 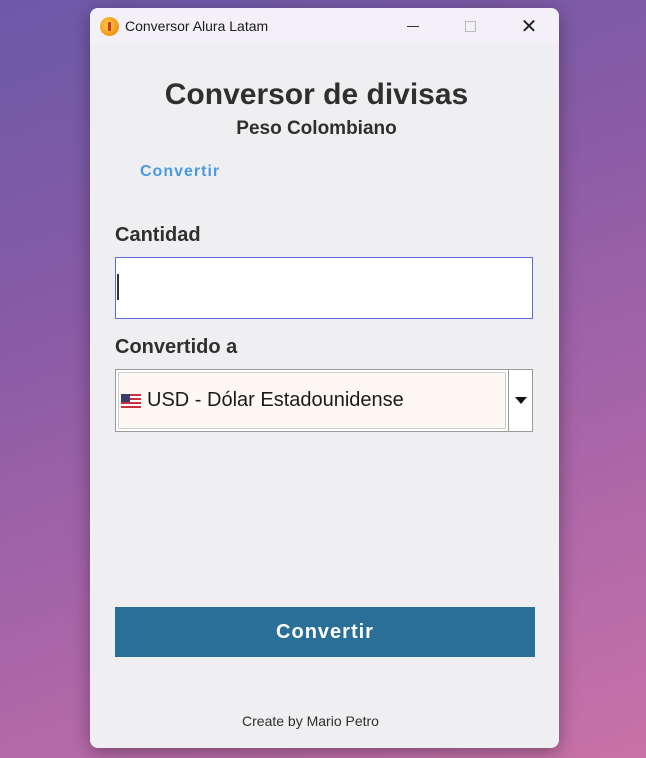 I want to click on maximize-icon, so click(x=470, y=26).